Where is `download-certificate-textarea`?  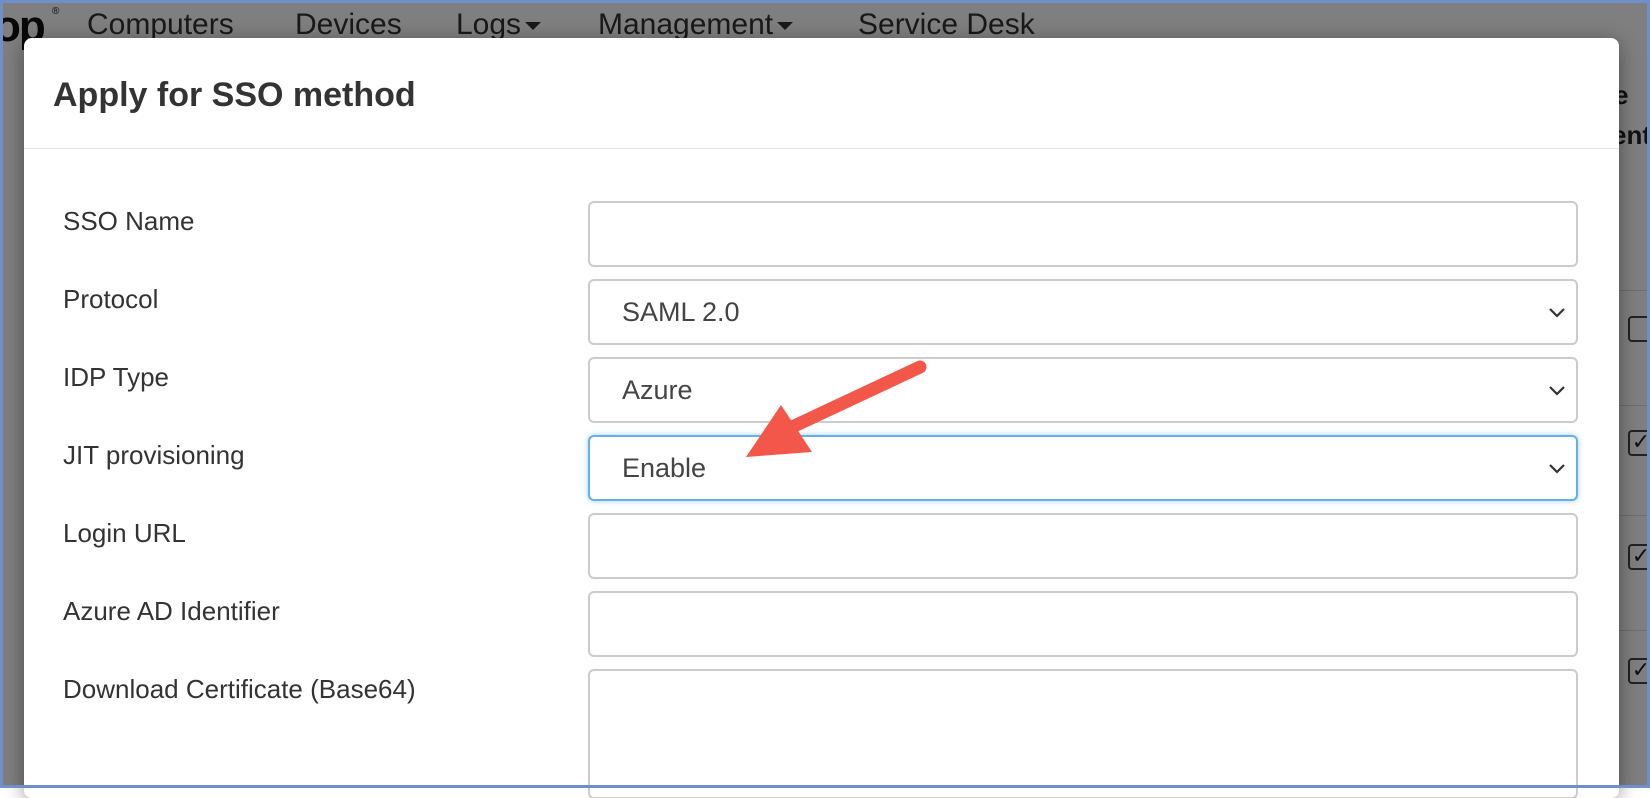 download-certificate-textarea is located at coordinates (1083, 733).